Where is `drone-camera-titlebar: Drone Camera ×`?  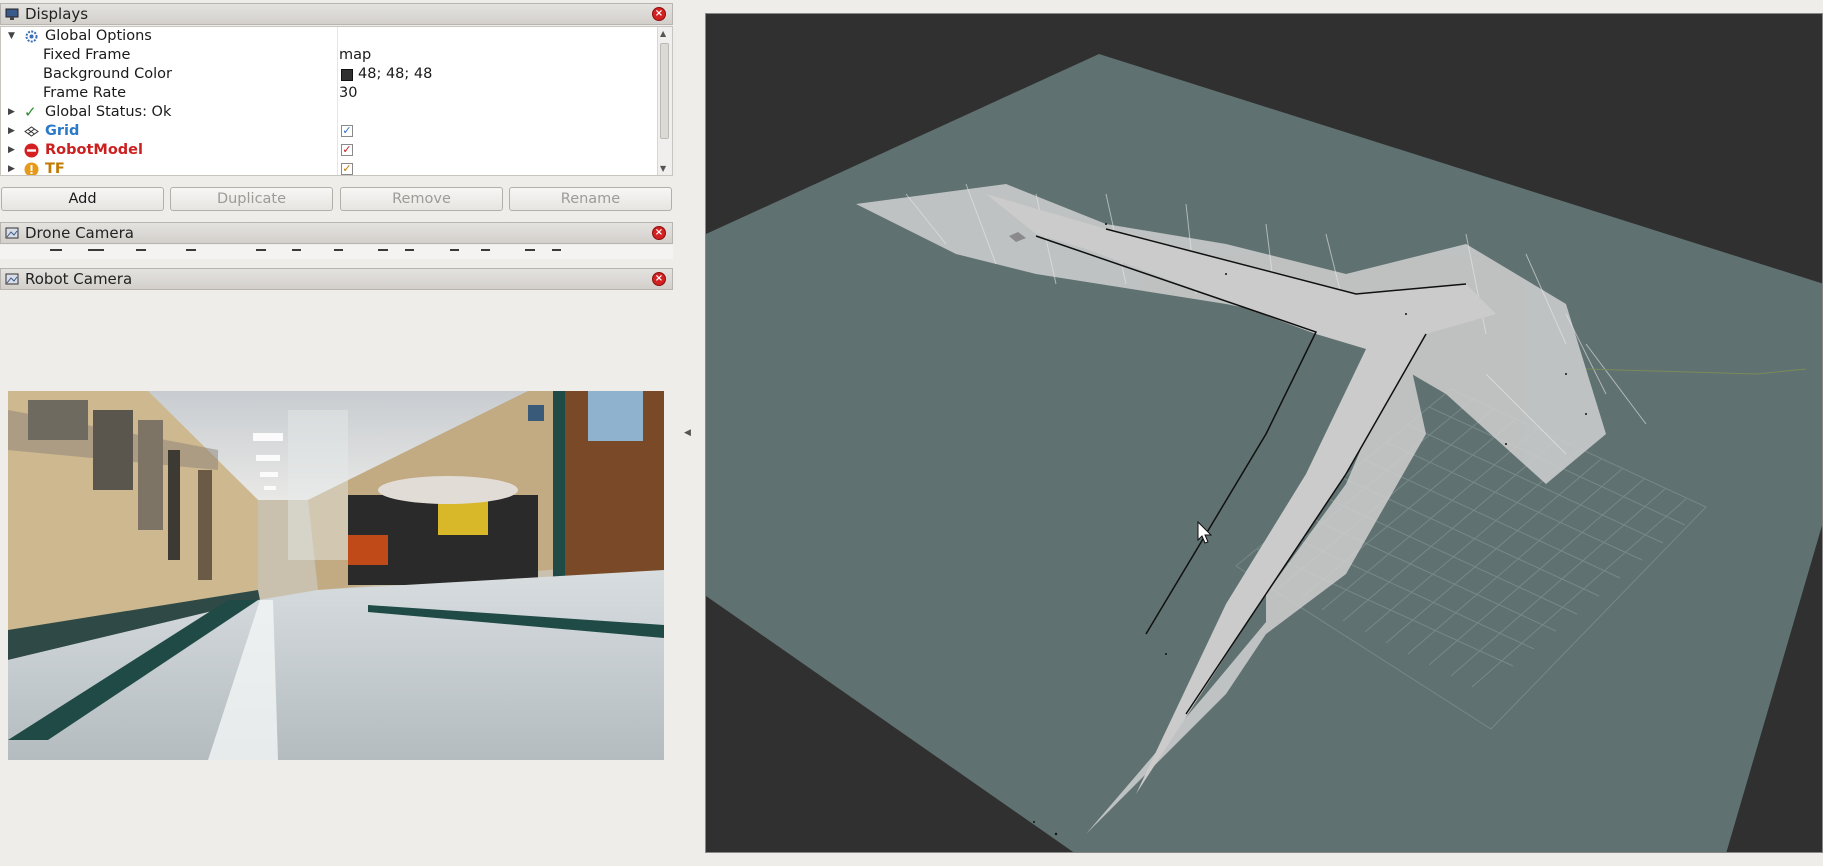 drone-camera-titlebar: Drone Camera × is located at coordinates (336, 233).